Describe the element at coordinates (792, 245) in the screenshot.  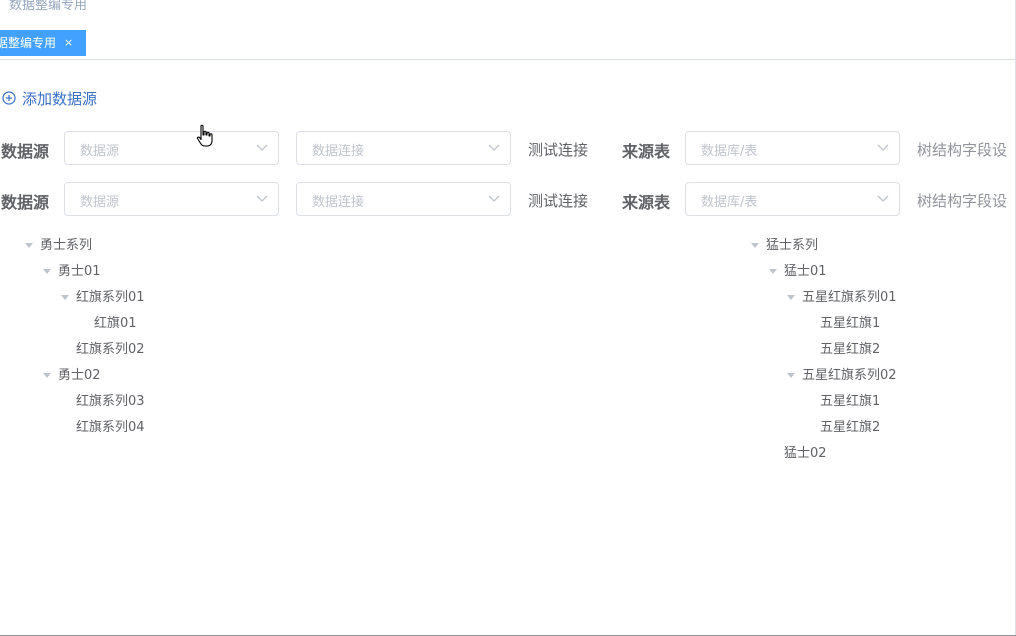
I see `tree-node-label: 猛士系列` at that location.